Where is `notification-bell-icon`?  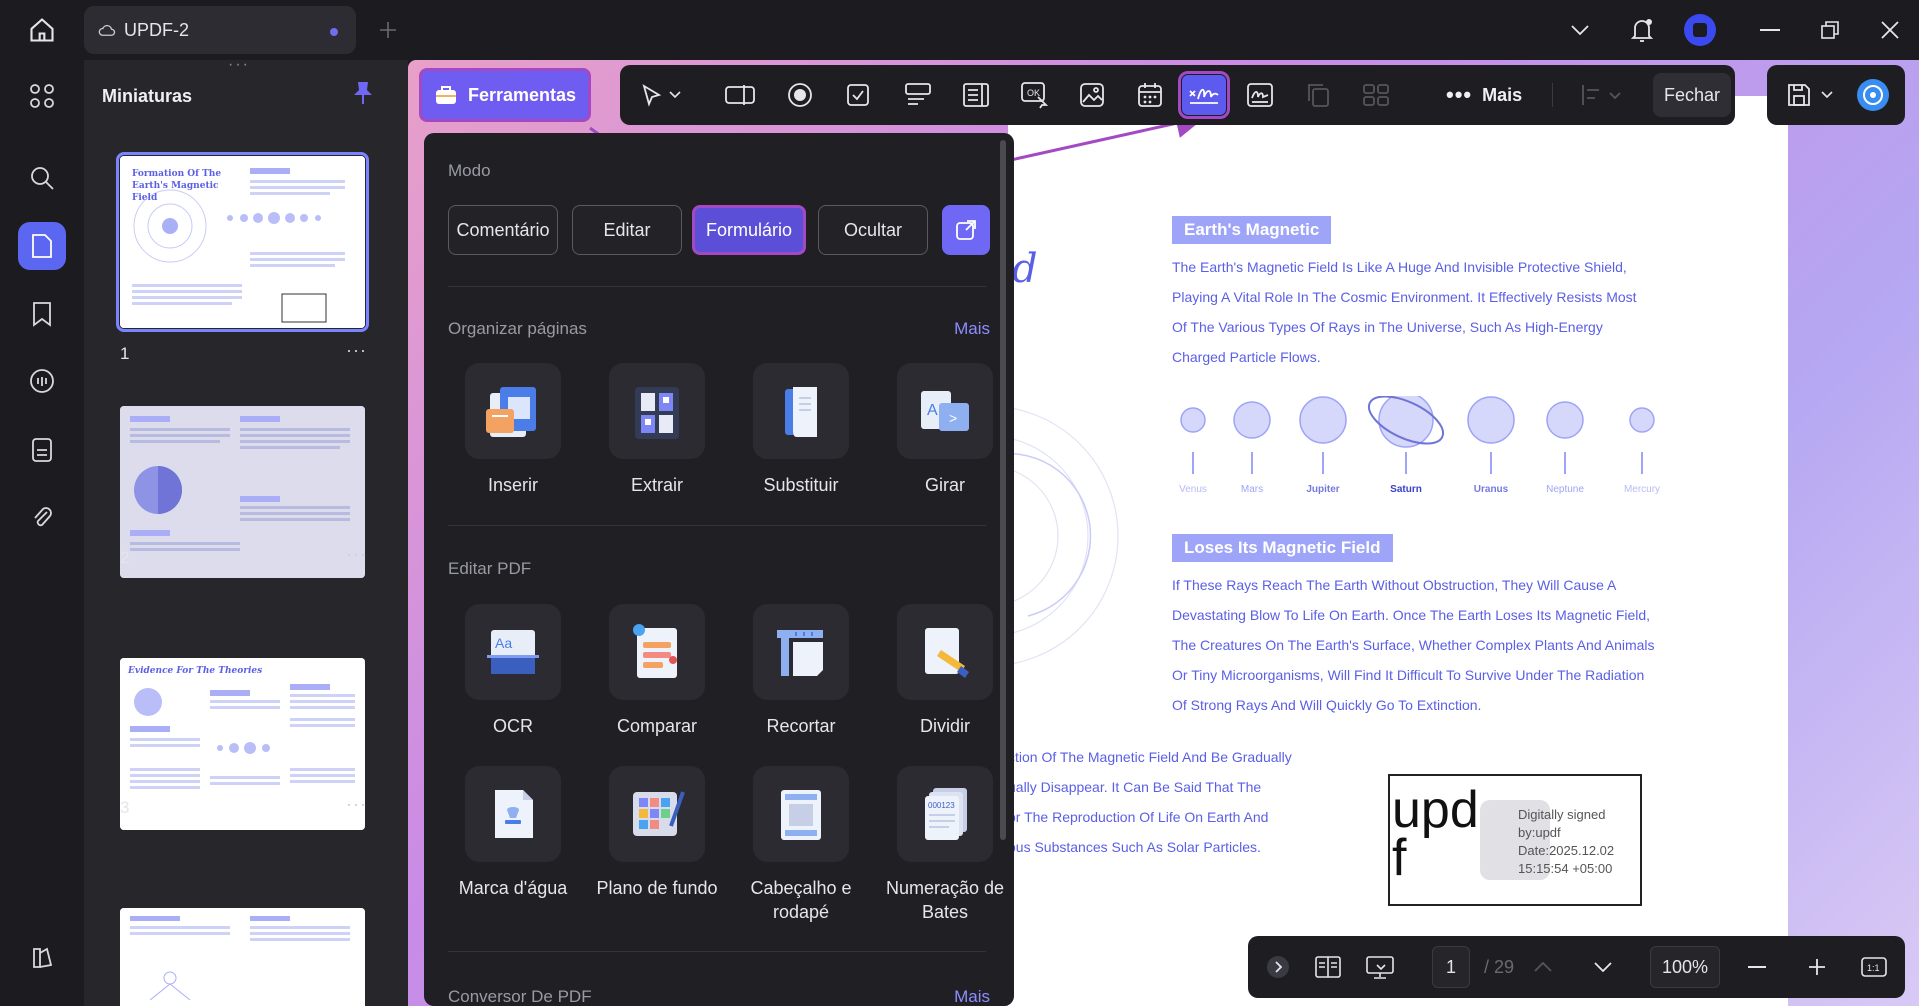 notification-bell-icon is located at coordinates (1642, 30).